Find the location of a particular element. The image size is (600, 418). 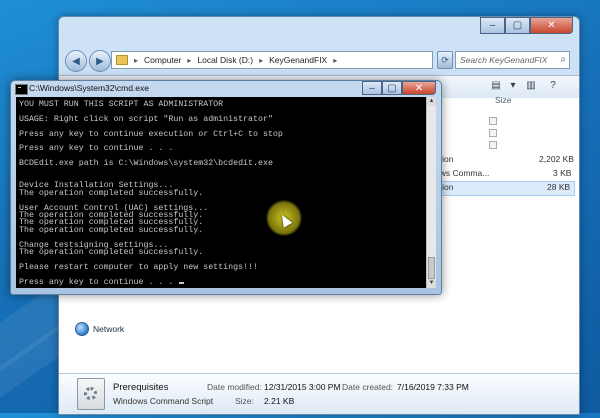

details-size-value: 2.21 KB is located at coordinates (279, 401).